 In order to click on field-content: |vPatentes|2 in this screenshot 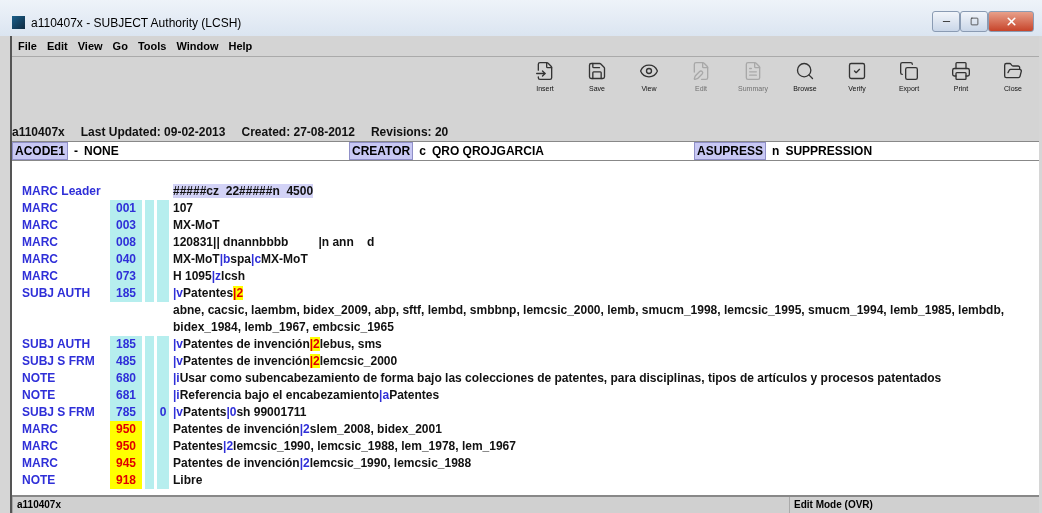, I will do `click(606, 293)`.